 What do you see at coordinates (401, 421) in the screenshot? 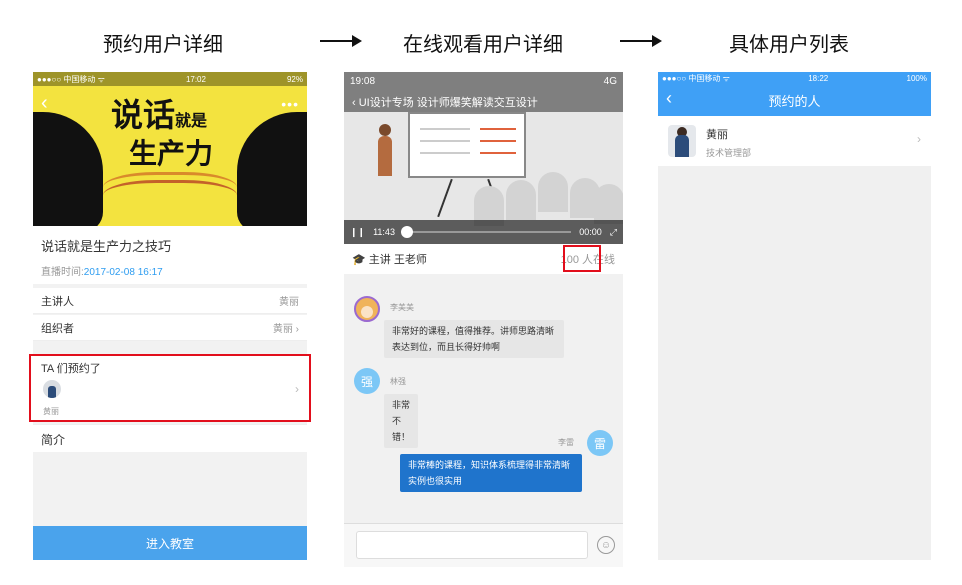
I see `message-bubble: 非常不错！` at bounding box center [401, 421].